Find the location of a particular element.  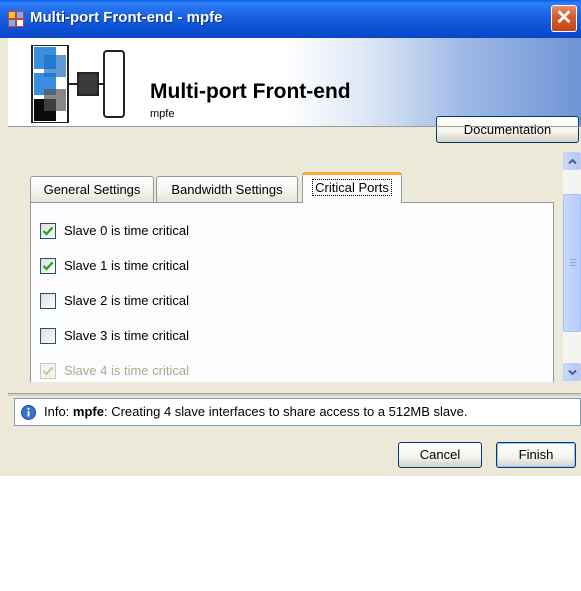

cancel-button: Cancel is located at coordinates (440, 455).